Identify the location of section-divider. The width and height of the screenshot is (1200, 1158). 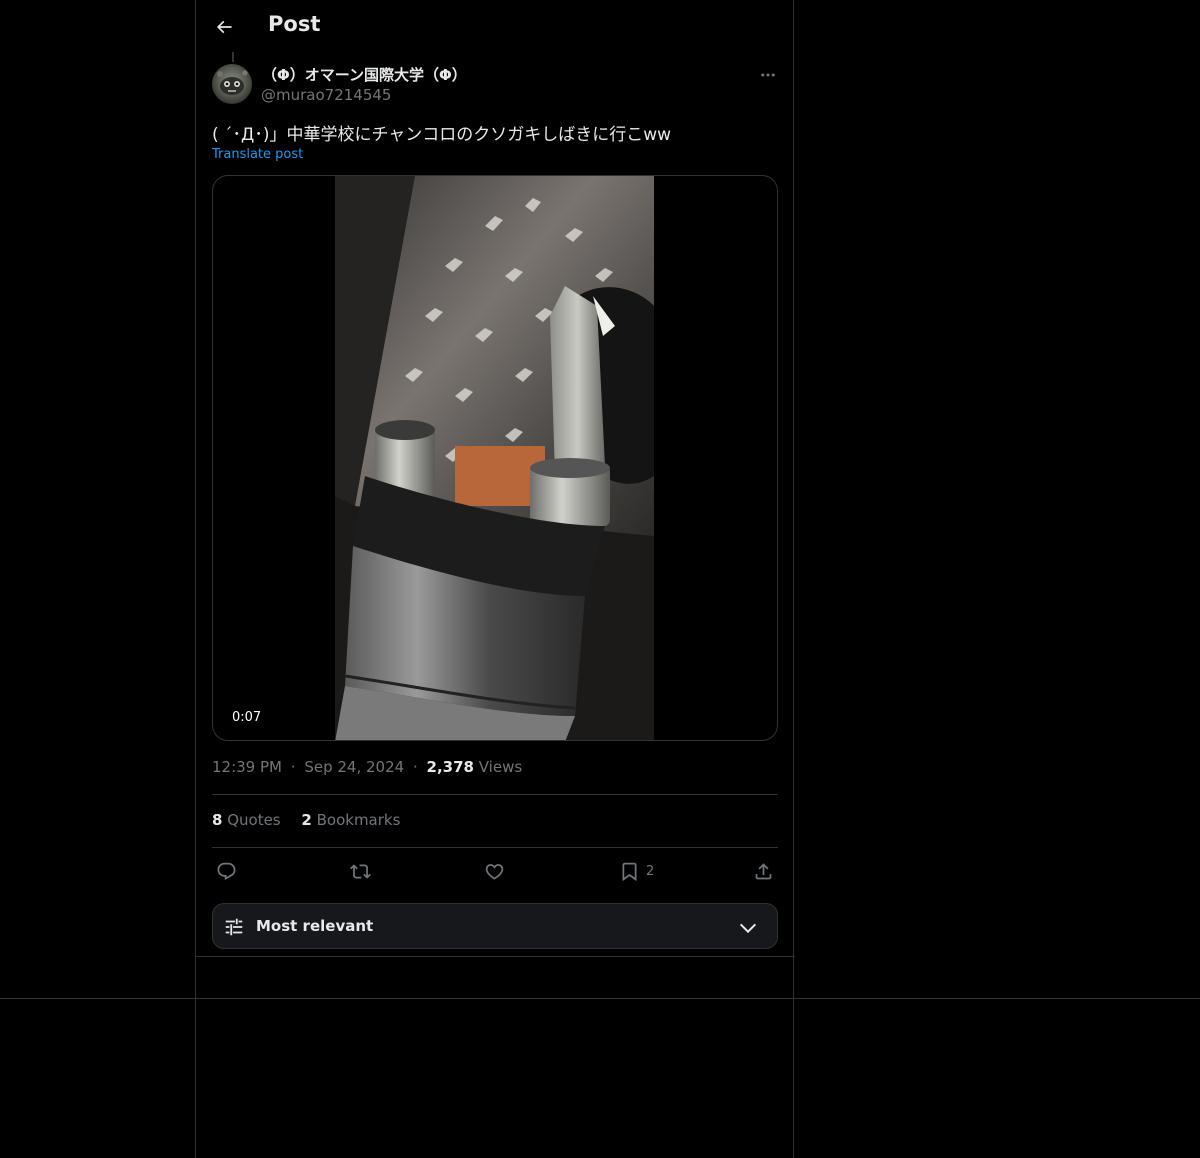
(495, 956).